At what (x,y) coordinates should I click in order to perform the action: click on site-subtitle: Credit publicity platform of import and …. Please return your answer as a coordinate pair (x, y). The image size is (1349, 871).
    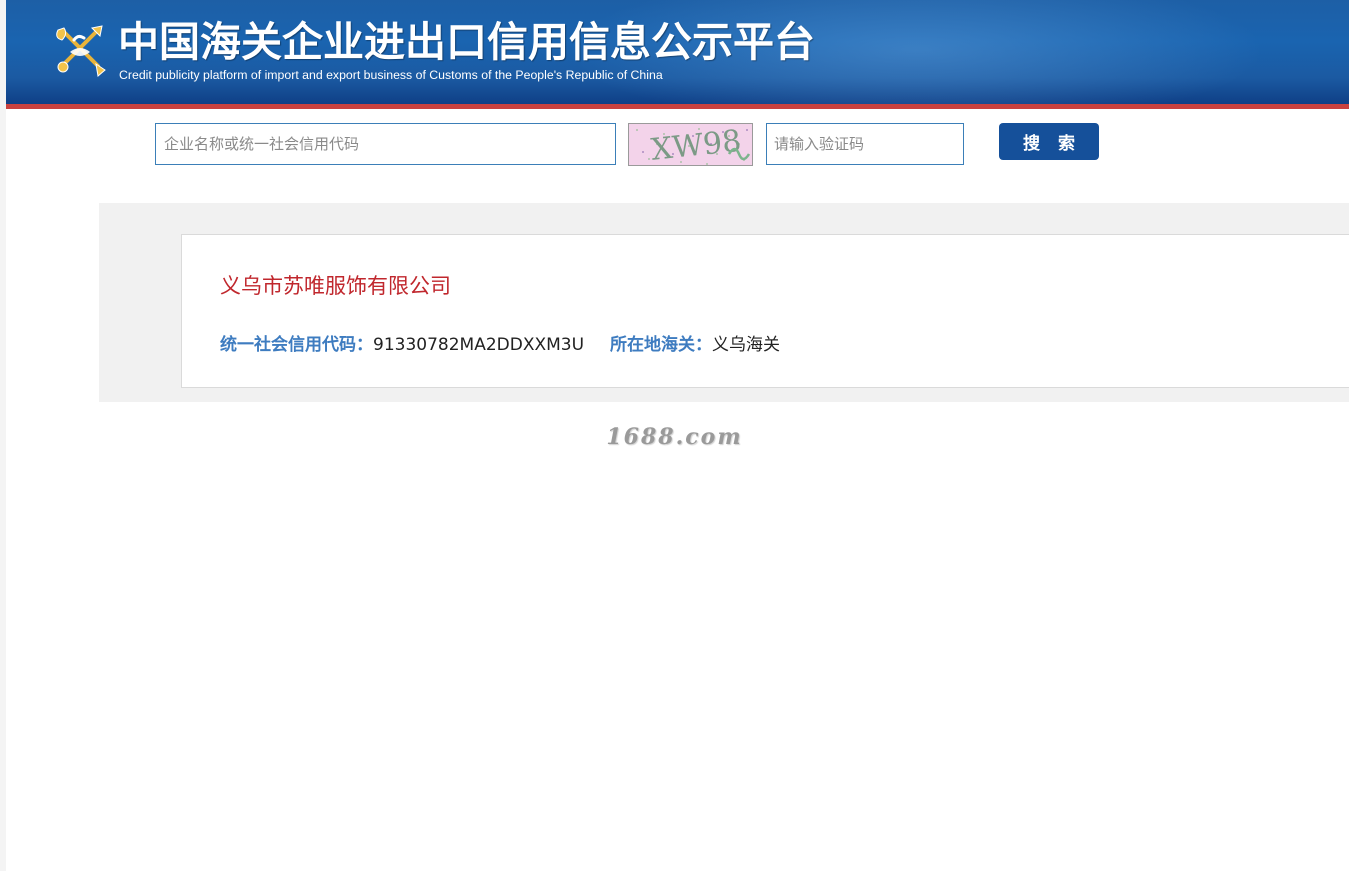
    Looking at the image, I should click on (391, 75).